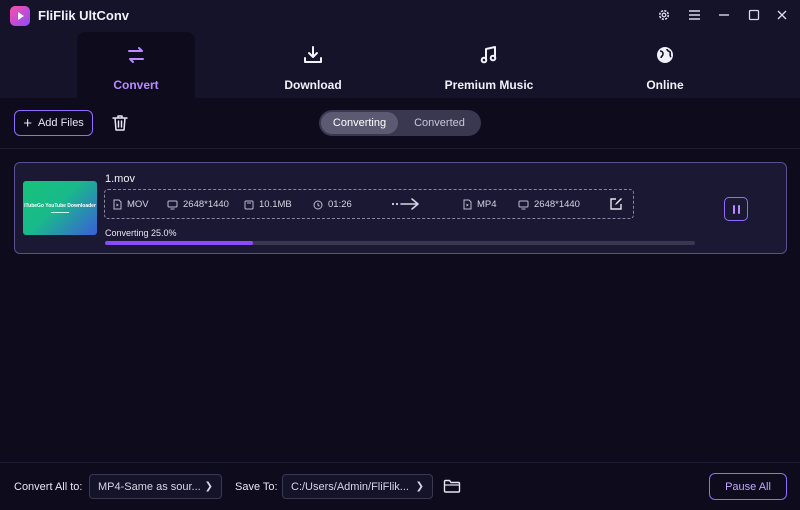 The height and width of the screenshot is (510, 800). What do you see at coordinates (400, 148) in the screenshot?
I see `toolbar-divider` at bounding box center [400, 148].